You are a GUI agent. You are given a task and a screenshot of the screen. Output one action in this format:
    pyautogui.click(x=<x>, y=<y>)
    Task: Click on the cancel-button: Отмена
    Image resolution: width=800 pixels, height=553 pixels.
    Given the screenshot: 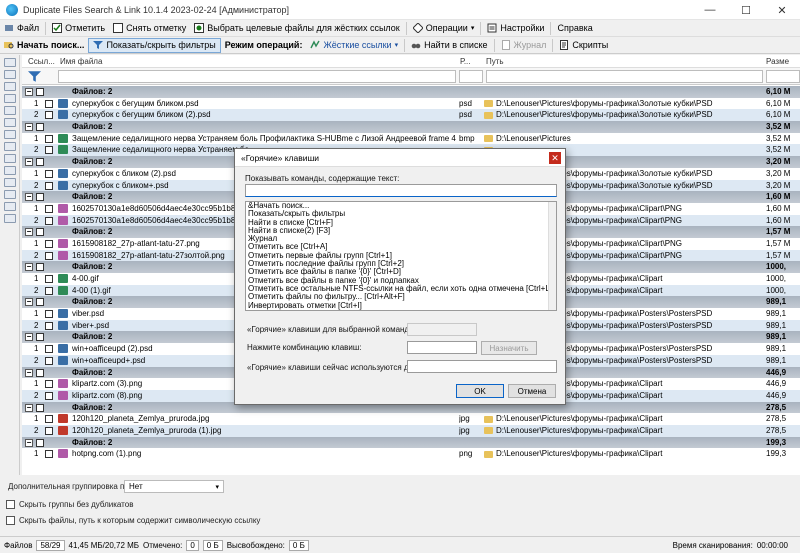 What is the action you would take?
    pyautogui.click(x=532, y=391)
    